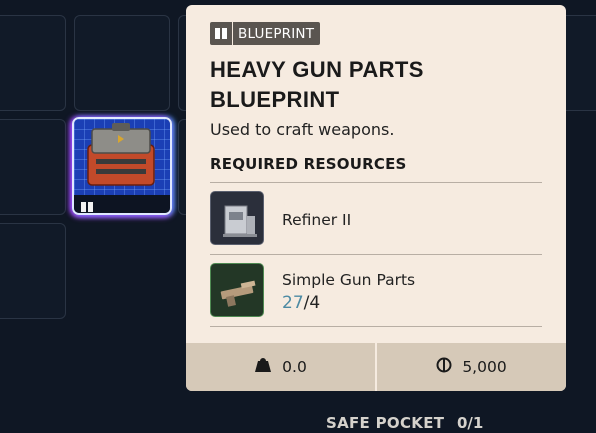 The height and width of the screenshot is (433, 596). I want to click on divider, so click(376, 326).